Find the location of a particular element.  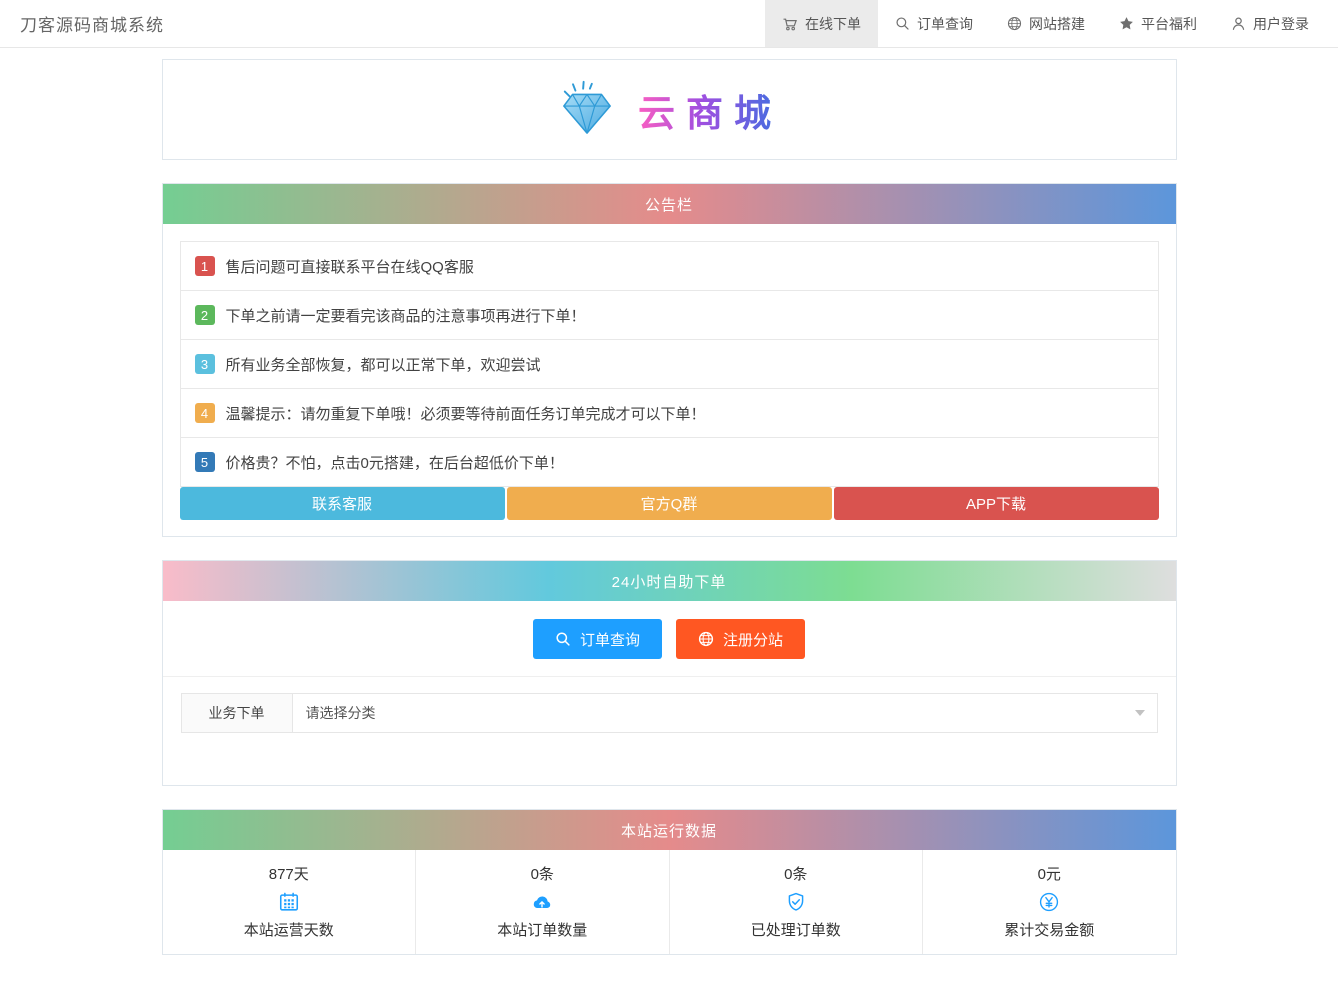

stat-label: 本站运营天数 is located at coordinates (288, 930).